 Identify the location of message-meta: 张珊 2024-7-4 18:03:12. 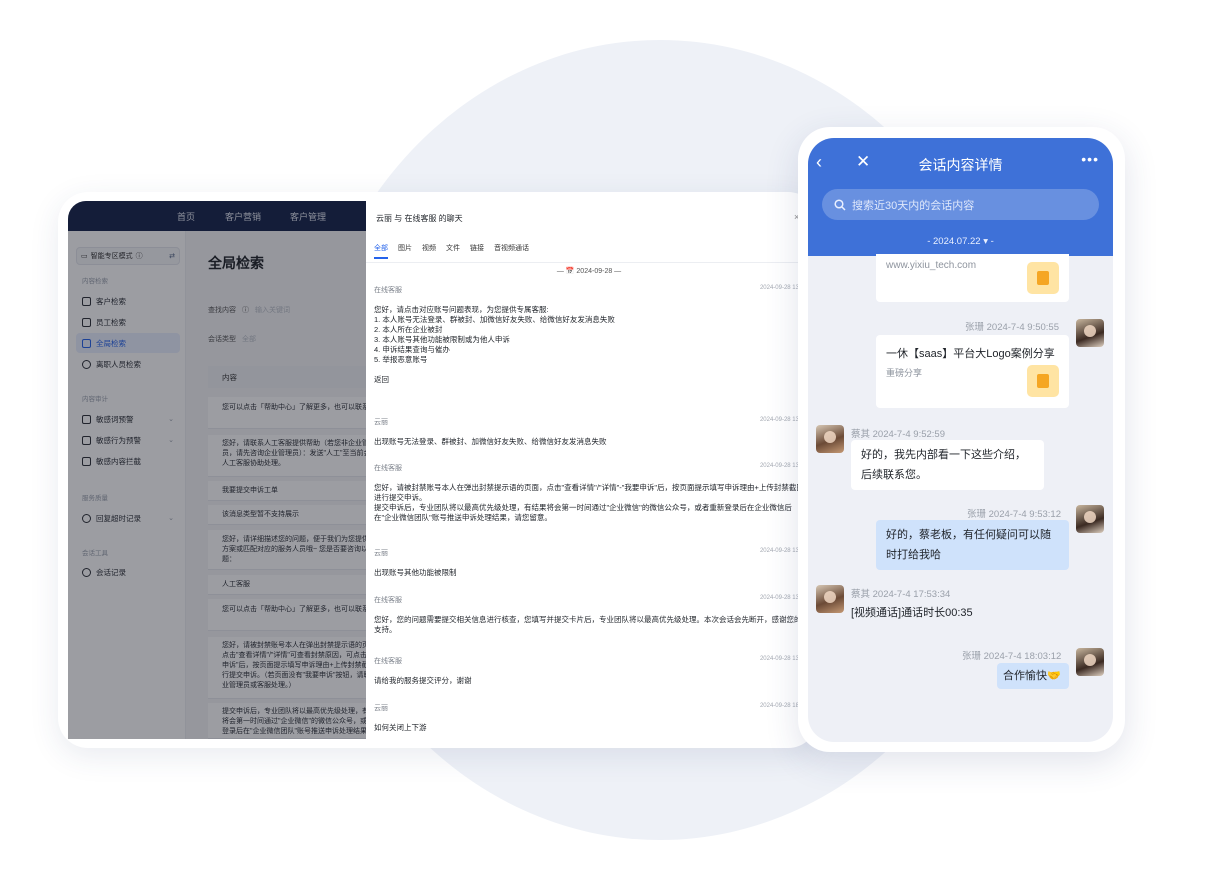
(1012, 656).